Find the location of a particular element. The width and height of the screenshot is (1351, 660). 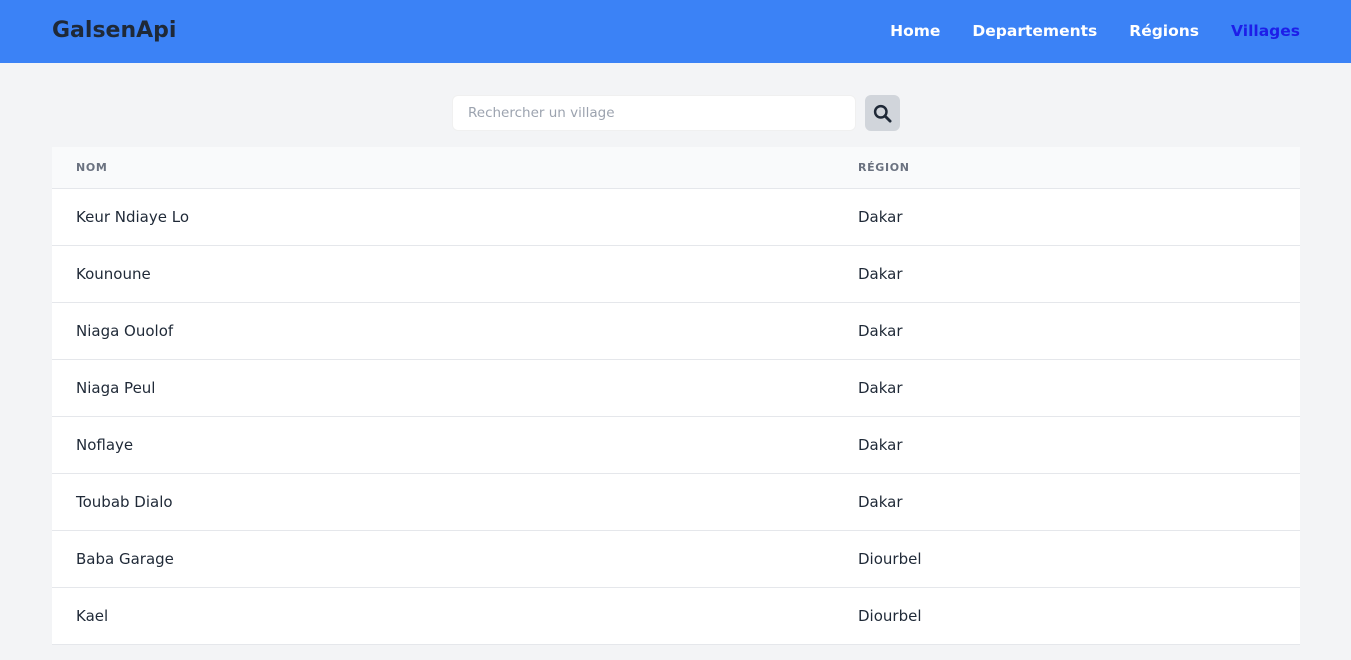

cell-nom: Toubab Dialo is located at coordinates (124, 501).